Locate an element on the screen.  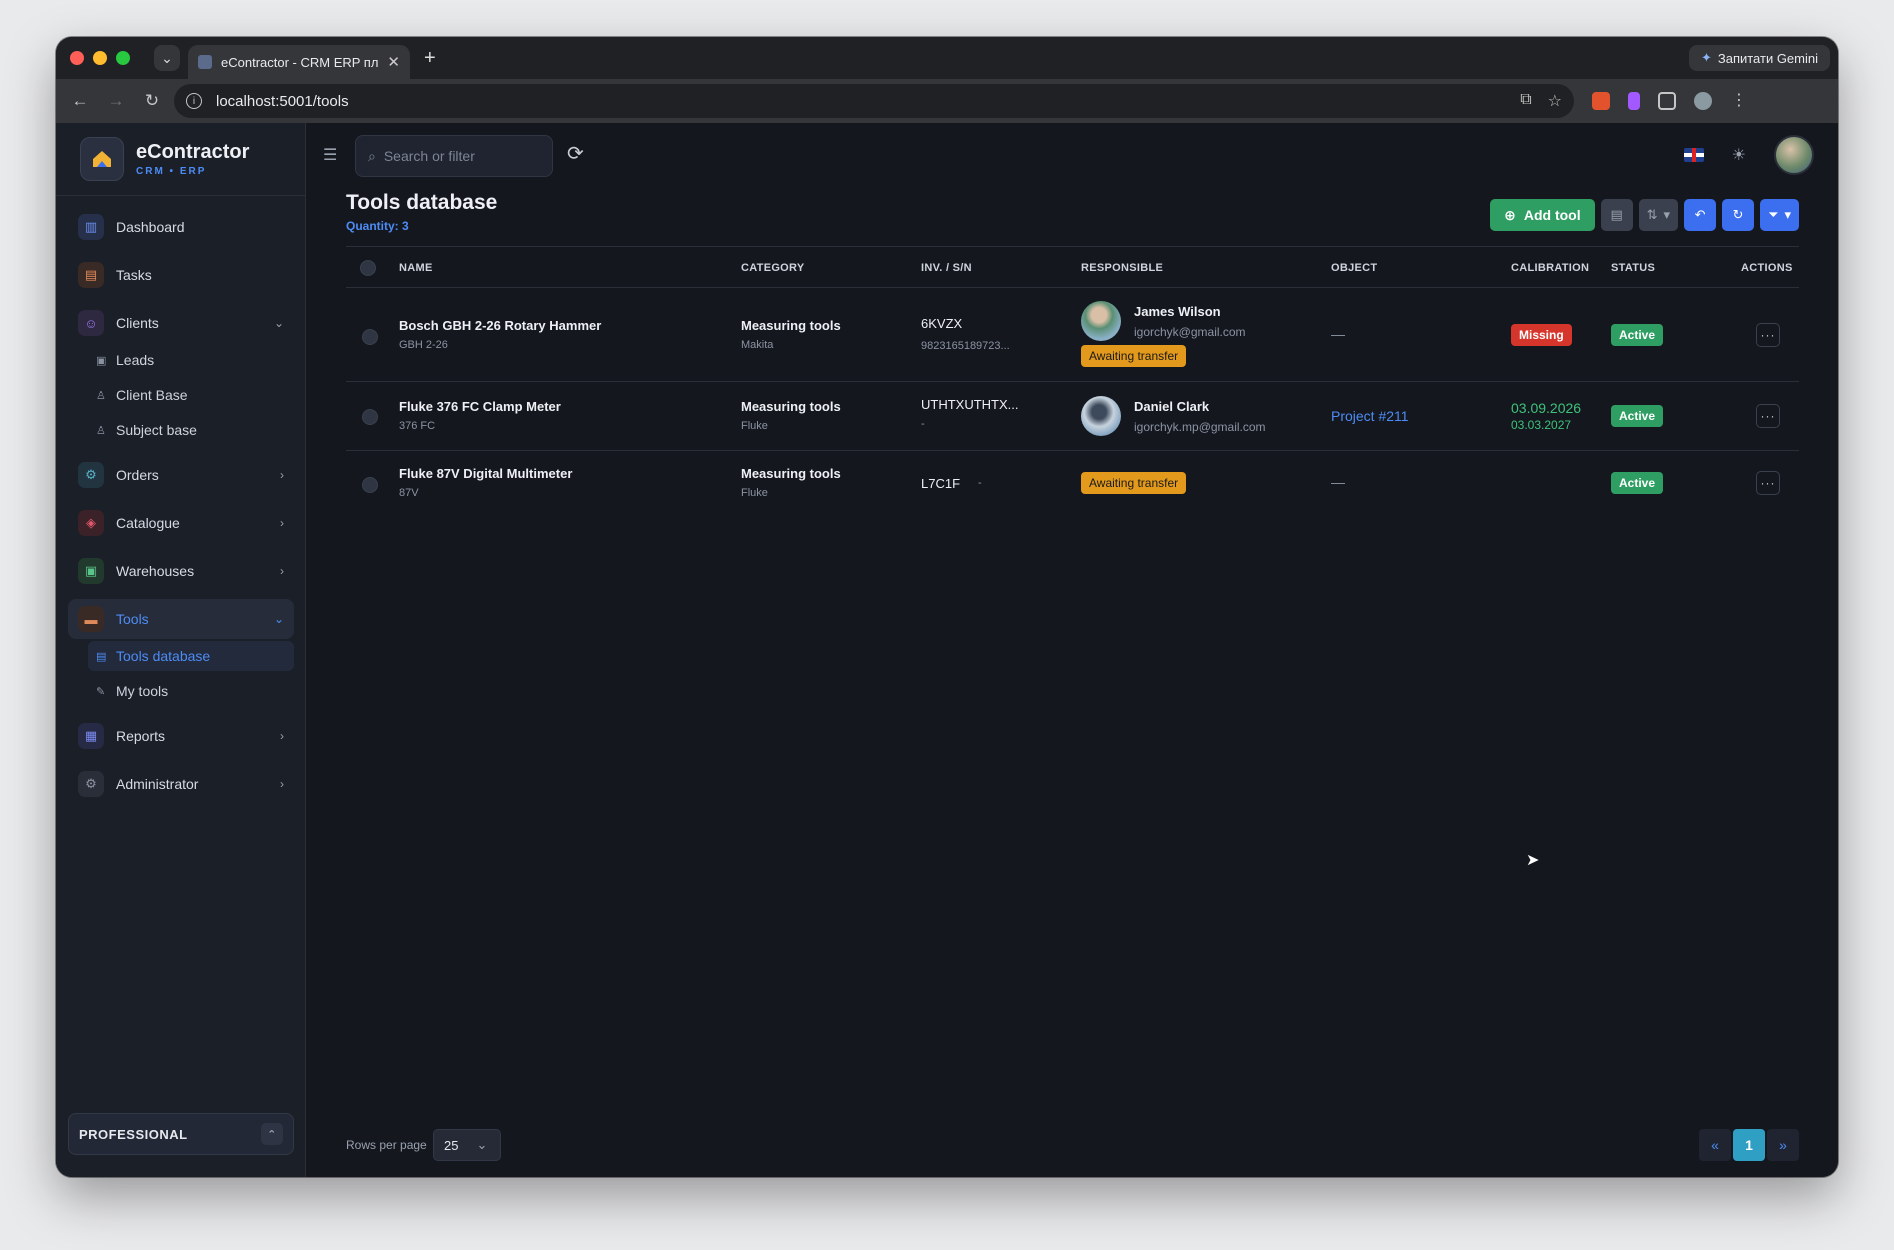
sidebar-item-tools: ▬ Tools ⌄ is located at coordinates (181, 619).